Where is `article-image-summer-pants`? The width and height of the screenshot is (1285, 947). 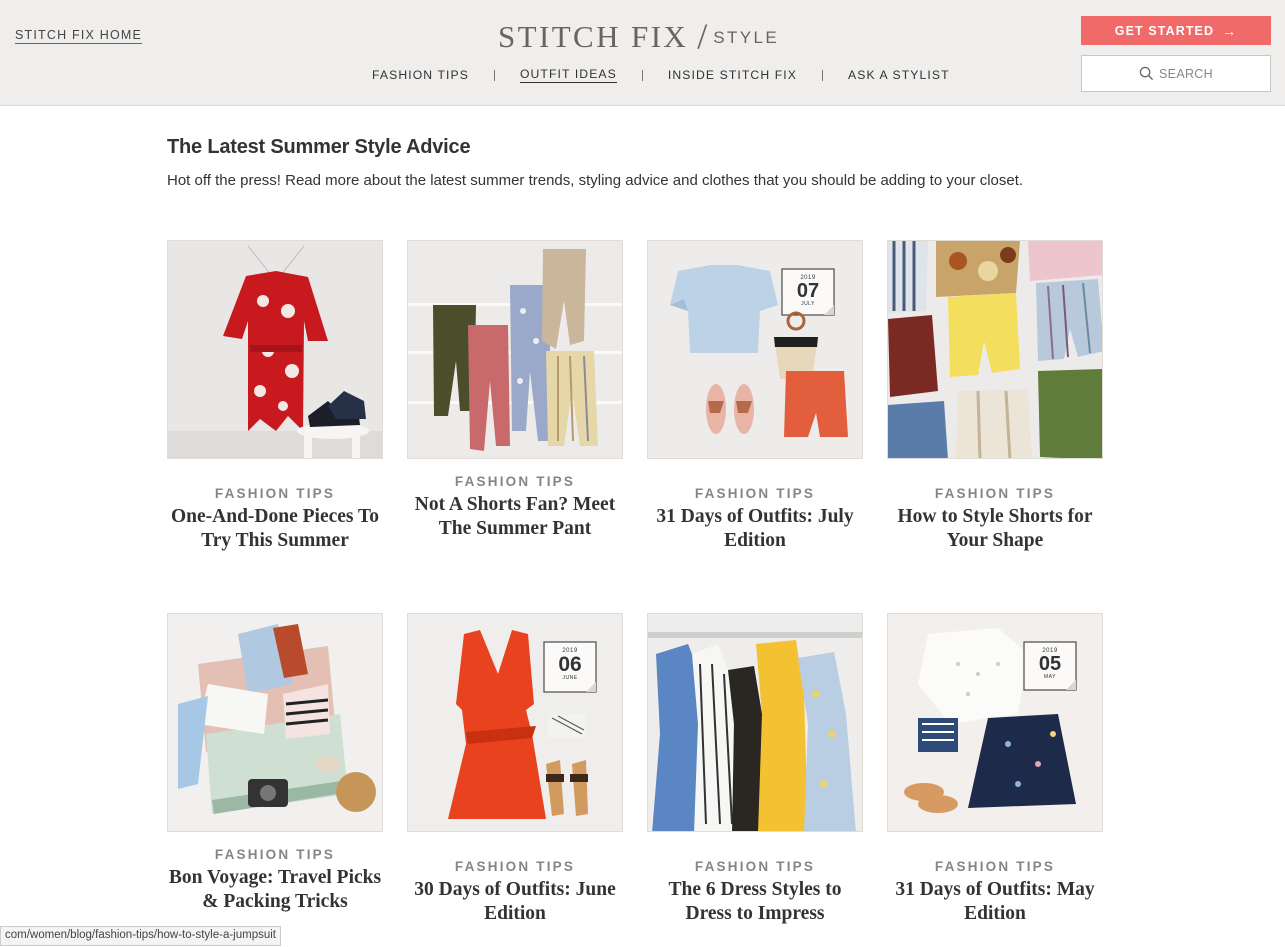
article-image-summer-pants is located at coordinates (515, 349).